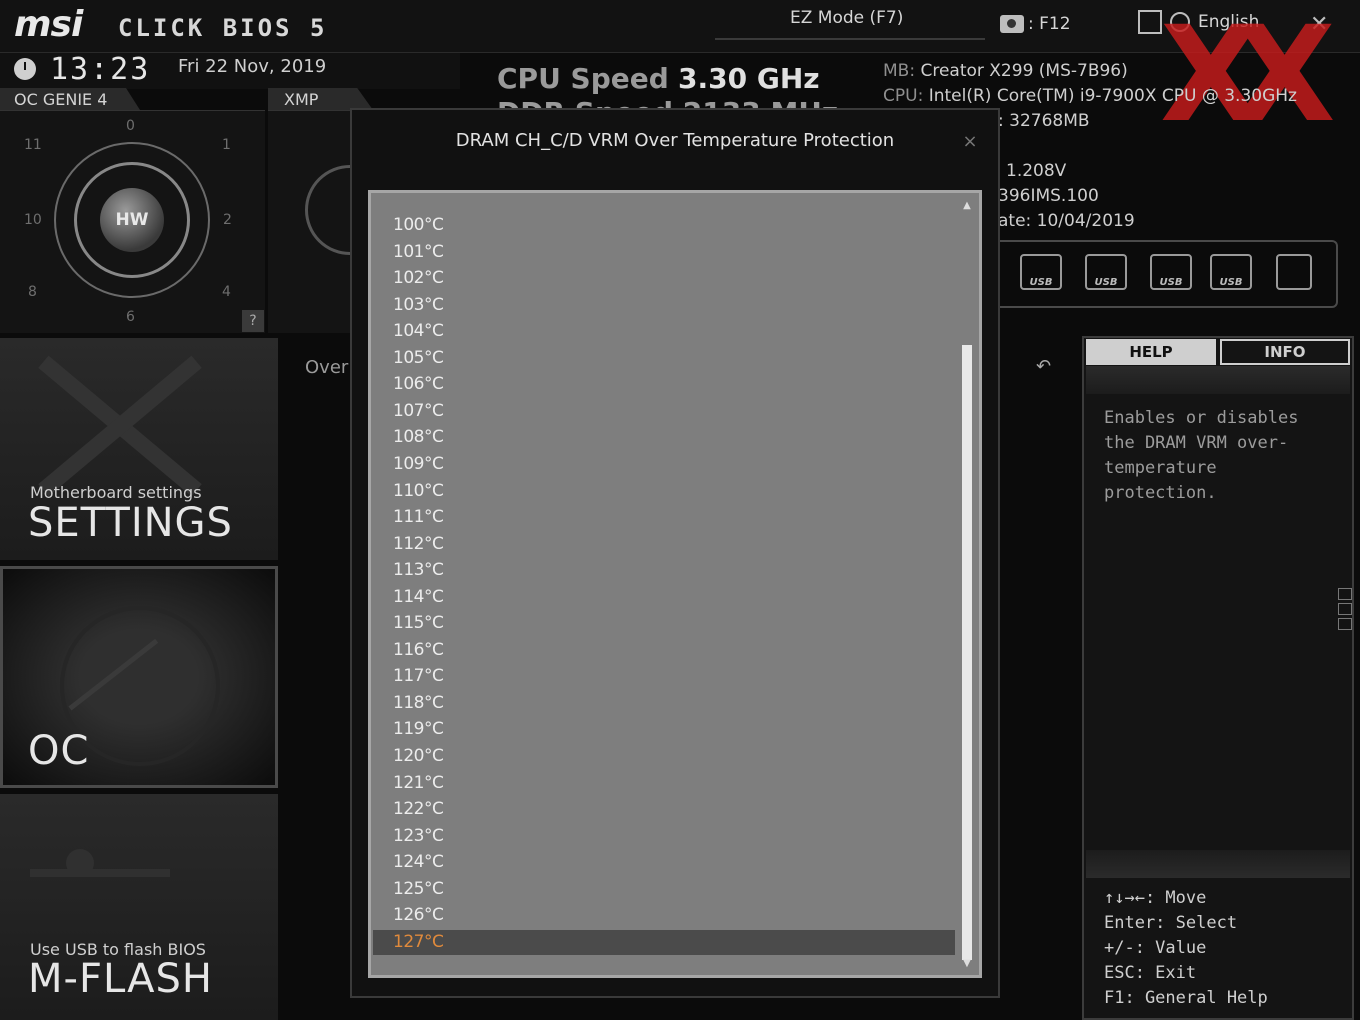 This screenshot has height=1020, width=1360. What do you see at coordinates (100, 69) in the screenshot?
I see `clock-time: 13:23` at bounding box center [100, 69].